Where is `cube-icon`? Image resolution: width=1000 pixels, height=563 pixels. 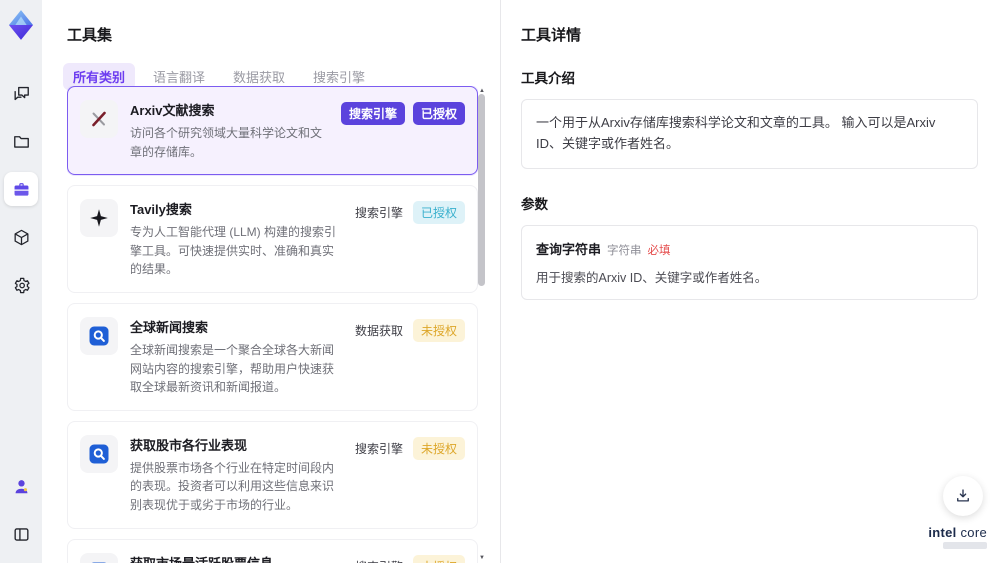
cube-icon is located at coordinates (21, 237).